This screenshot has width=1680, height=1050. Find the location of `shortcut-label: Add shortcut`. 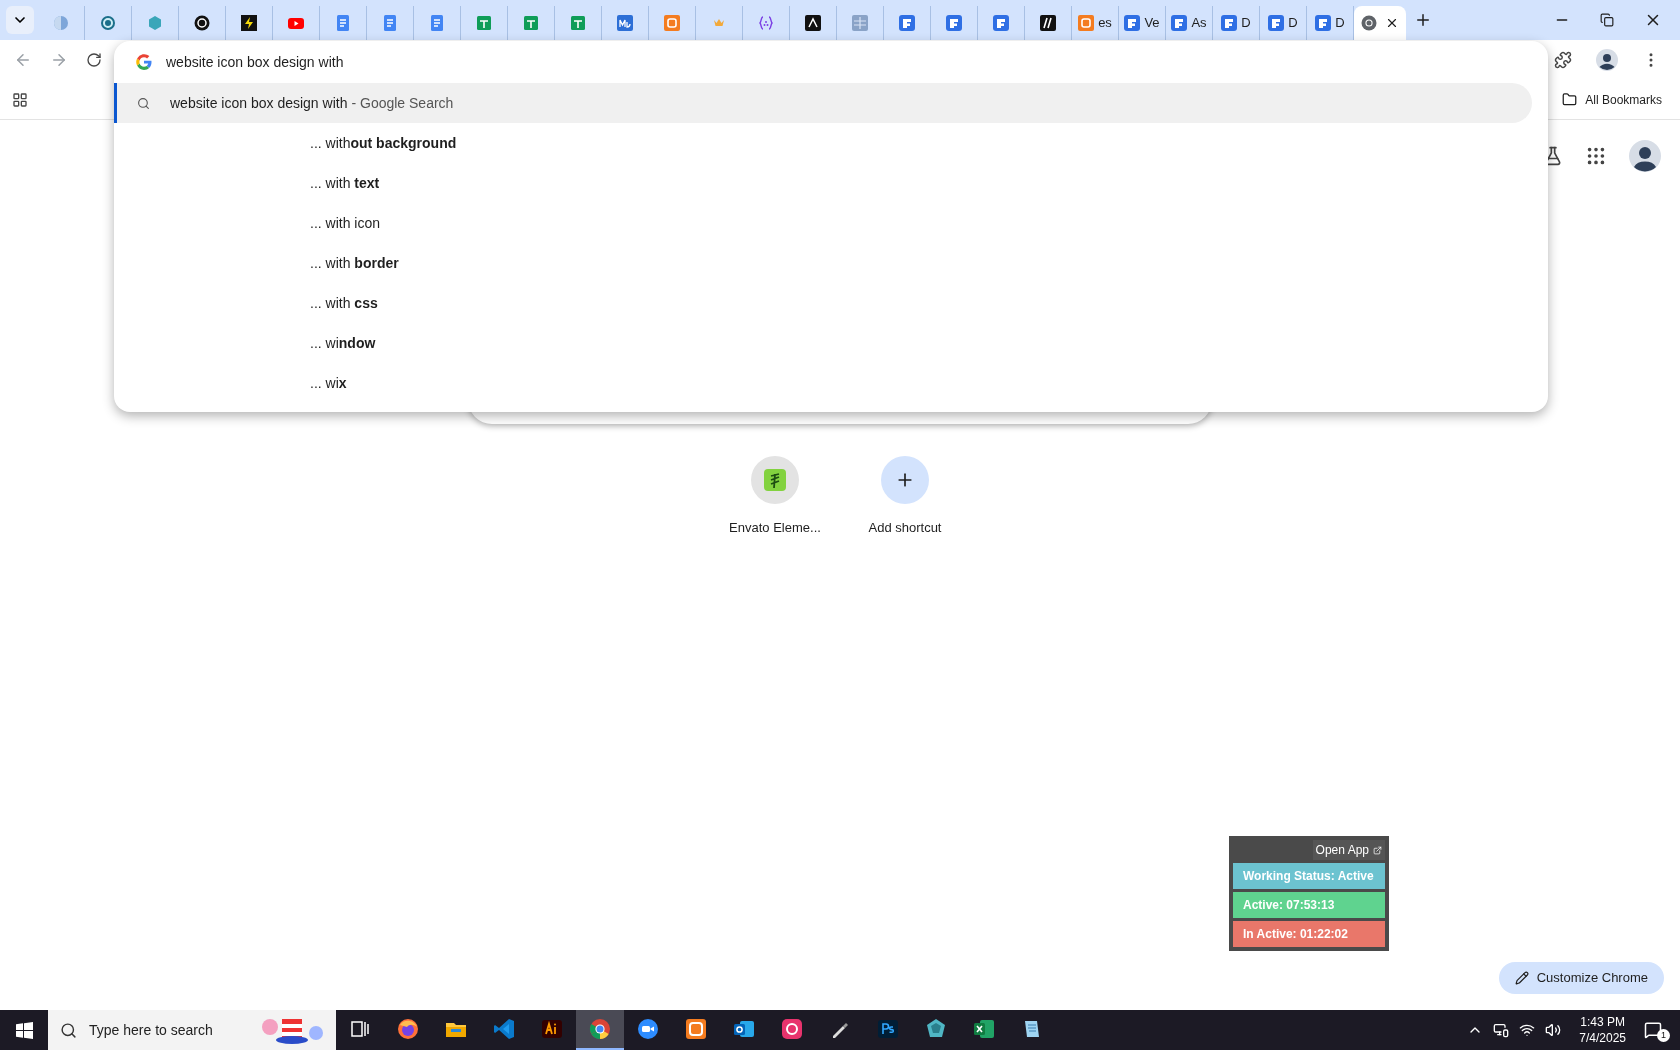

shortcut-label: Add shortcut is located at coordinates (905, 528).